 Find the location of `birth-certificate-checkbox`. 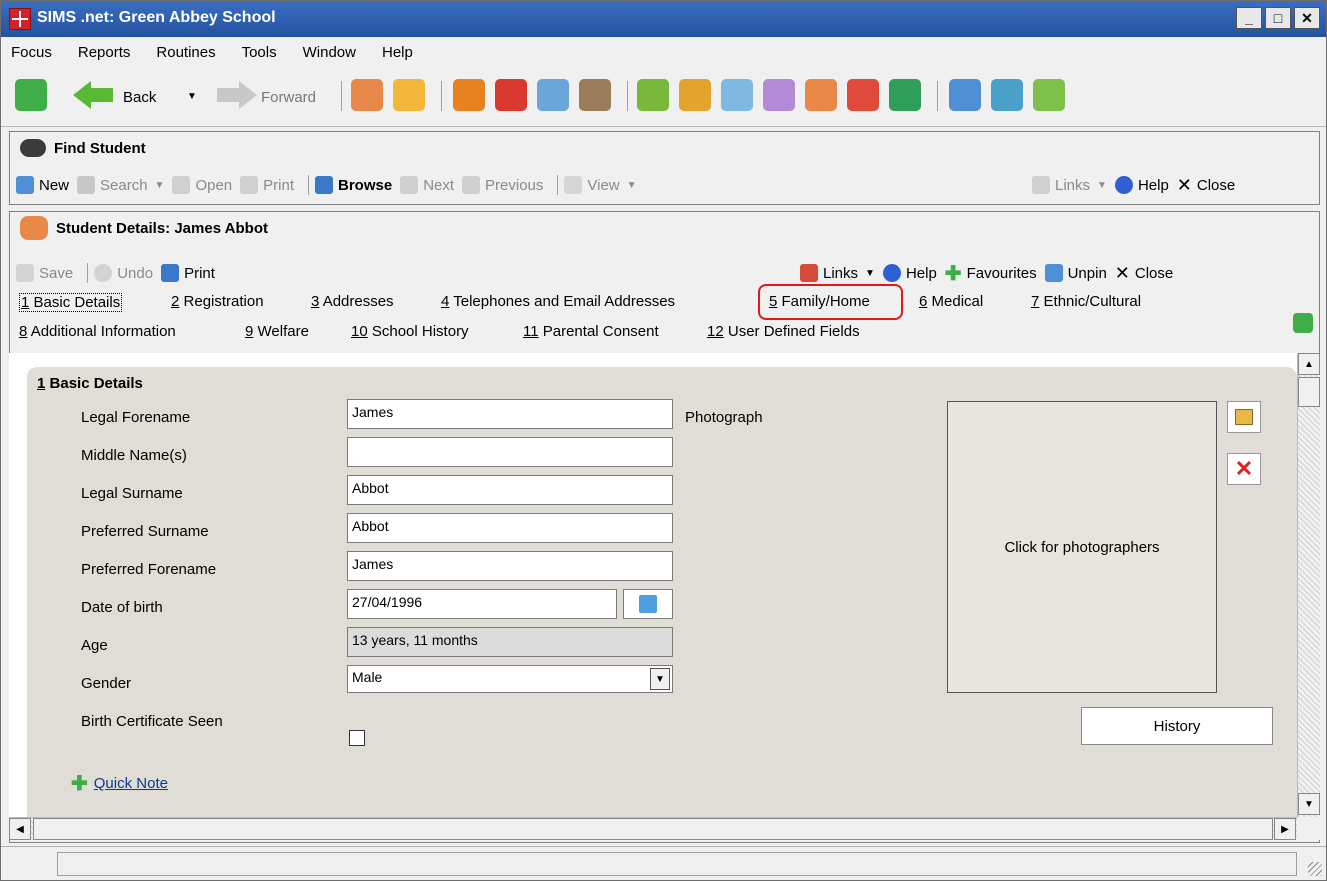

birth-certificate-checkbox is located at coordinates (357, 738).